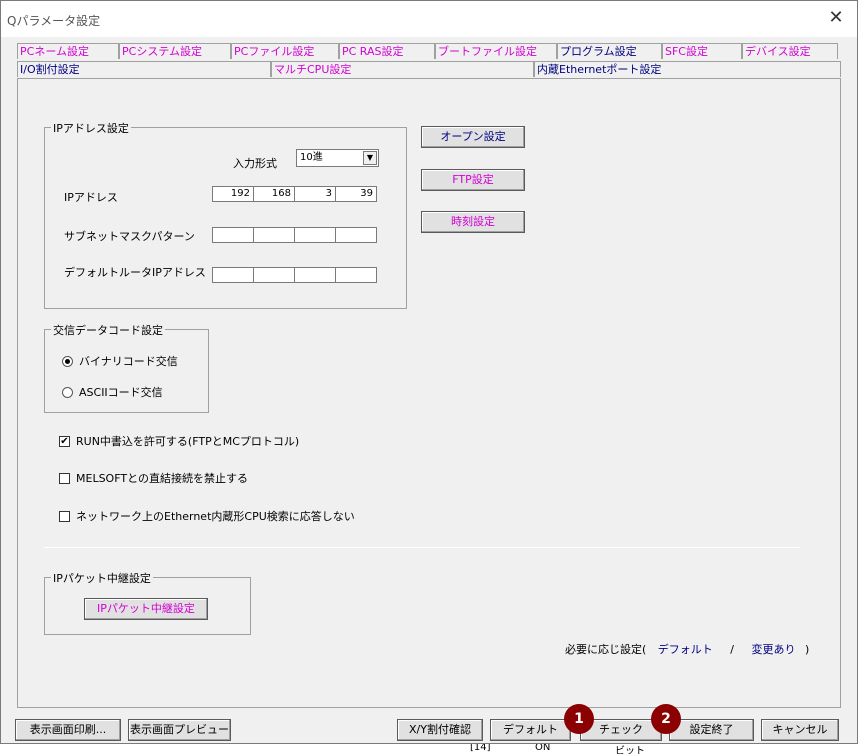  I want to click on run-write-checkbox: ✔ RUN中書込を許可する(FTPとMCプロトコル), so click(179, 441).